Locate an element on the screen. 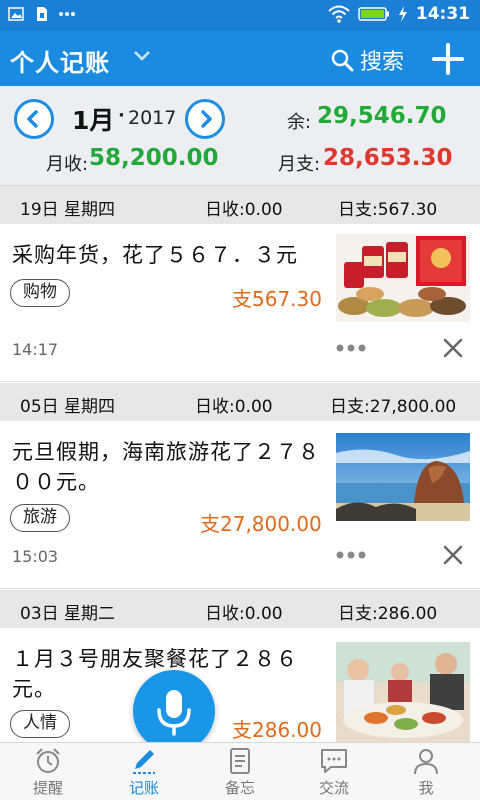  search-icon is located at coordinates (342, 60).